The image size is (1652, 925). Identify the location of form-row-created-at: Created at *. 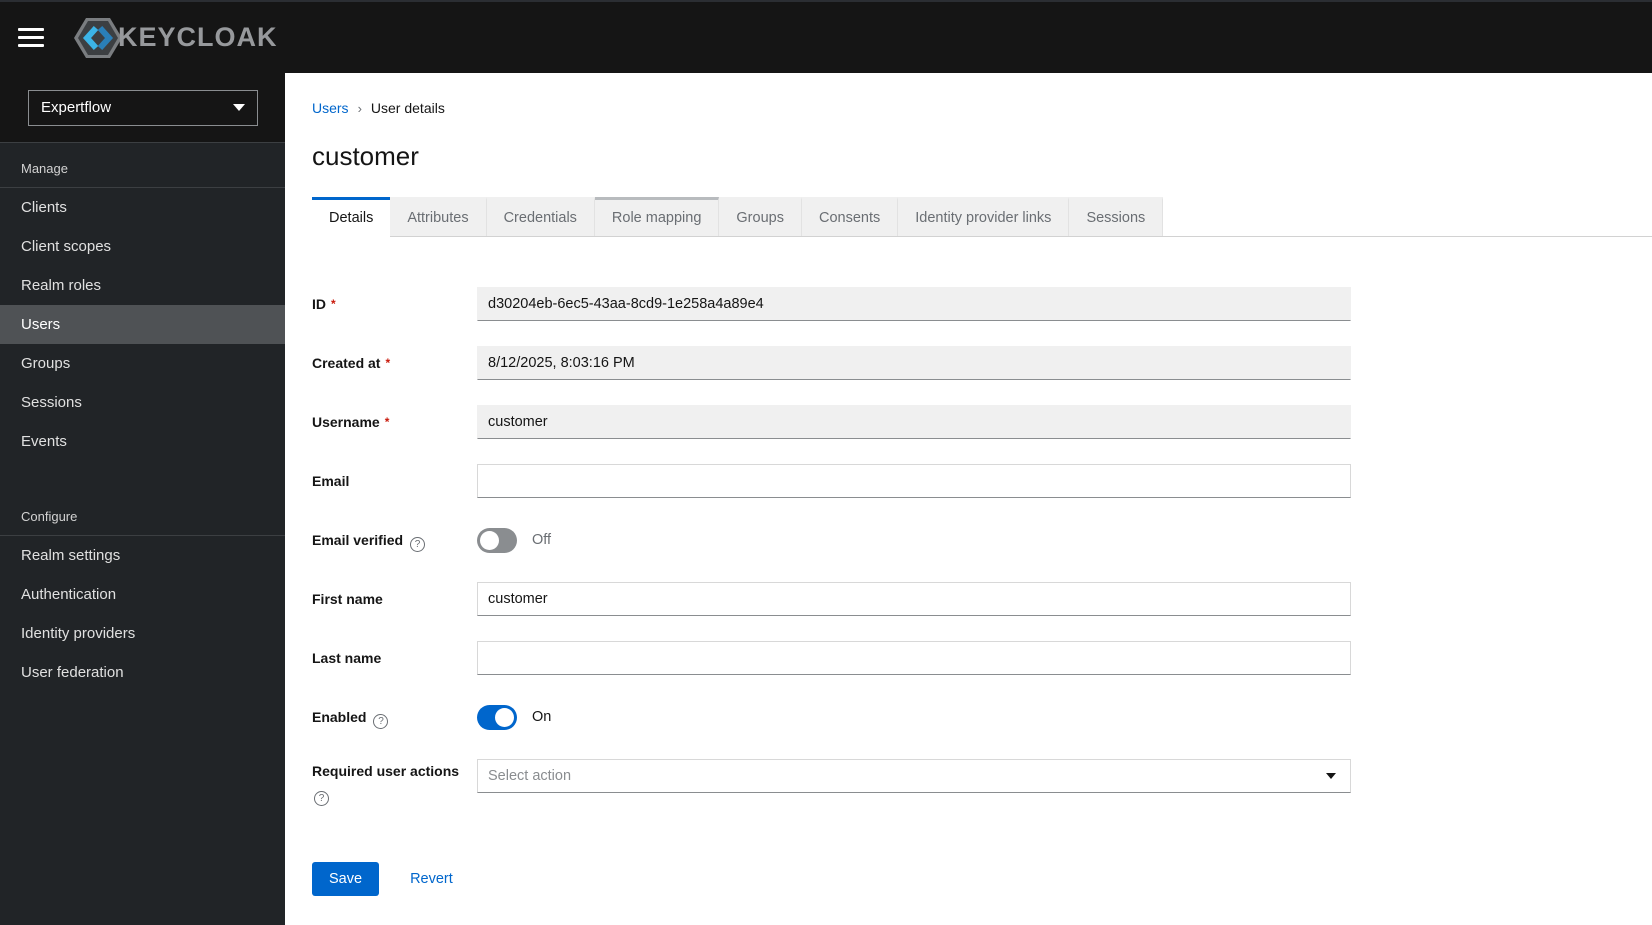
(982, 363).